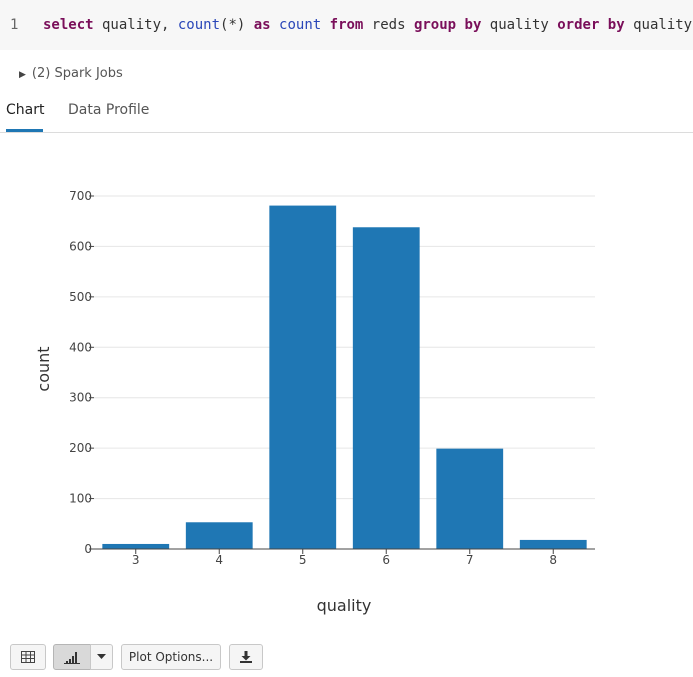  What do you see at coordinates (80, 246) in the screenshot?
I see `y-tick-label: 600` at bounding box center [80, 246].